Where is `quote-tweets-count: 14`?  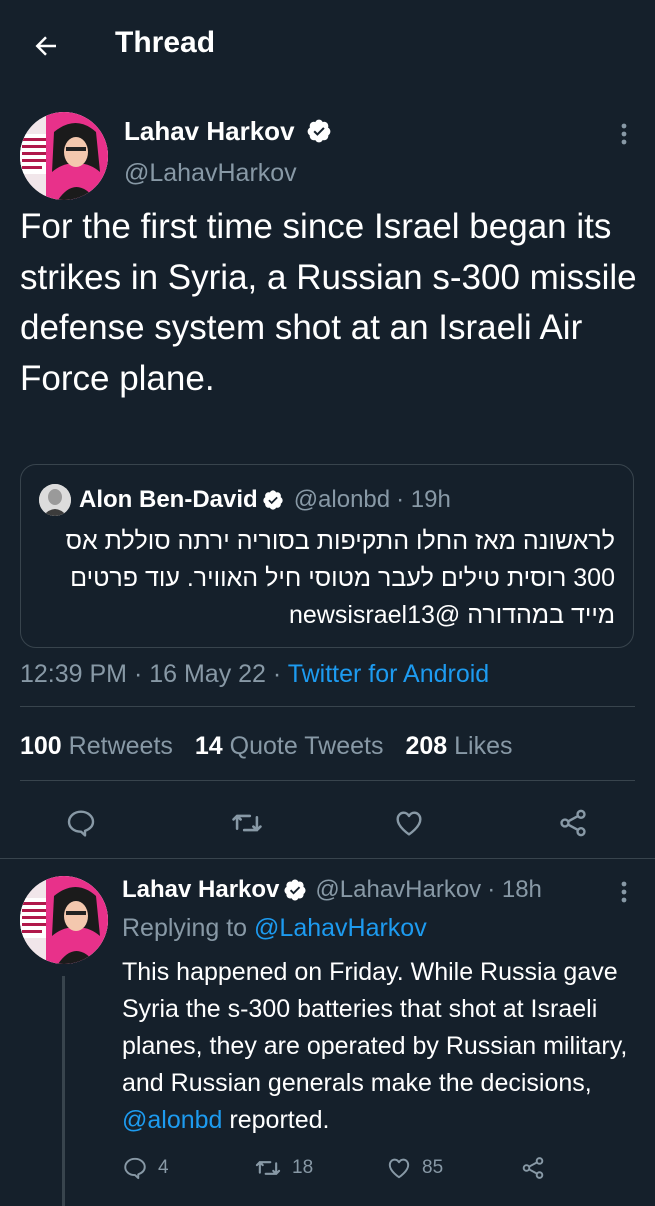 quote-tweets-count: 14 is located at coordinates (208, 746).